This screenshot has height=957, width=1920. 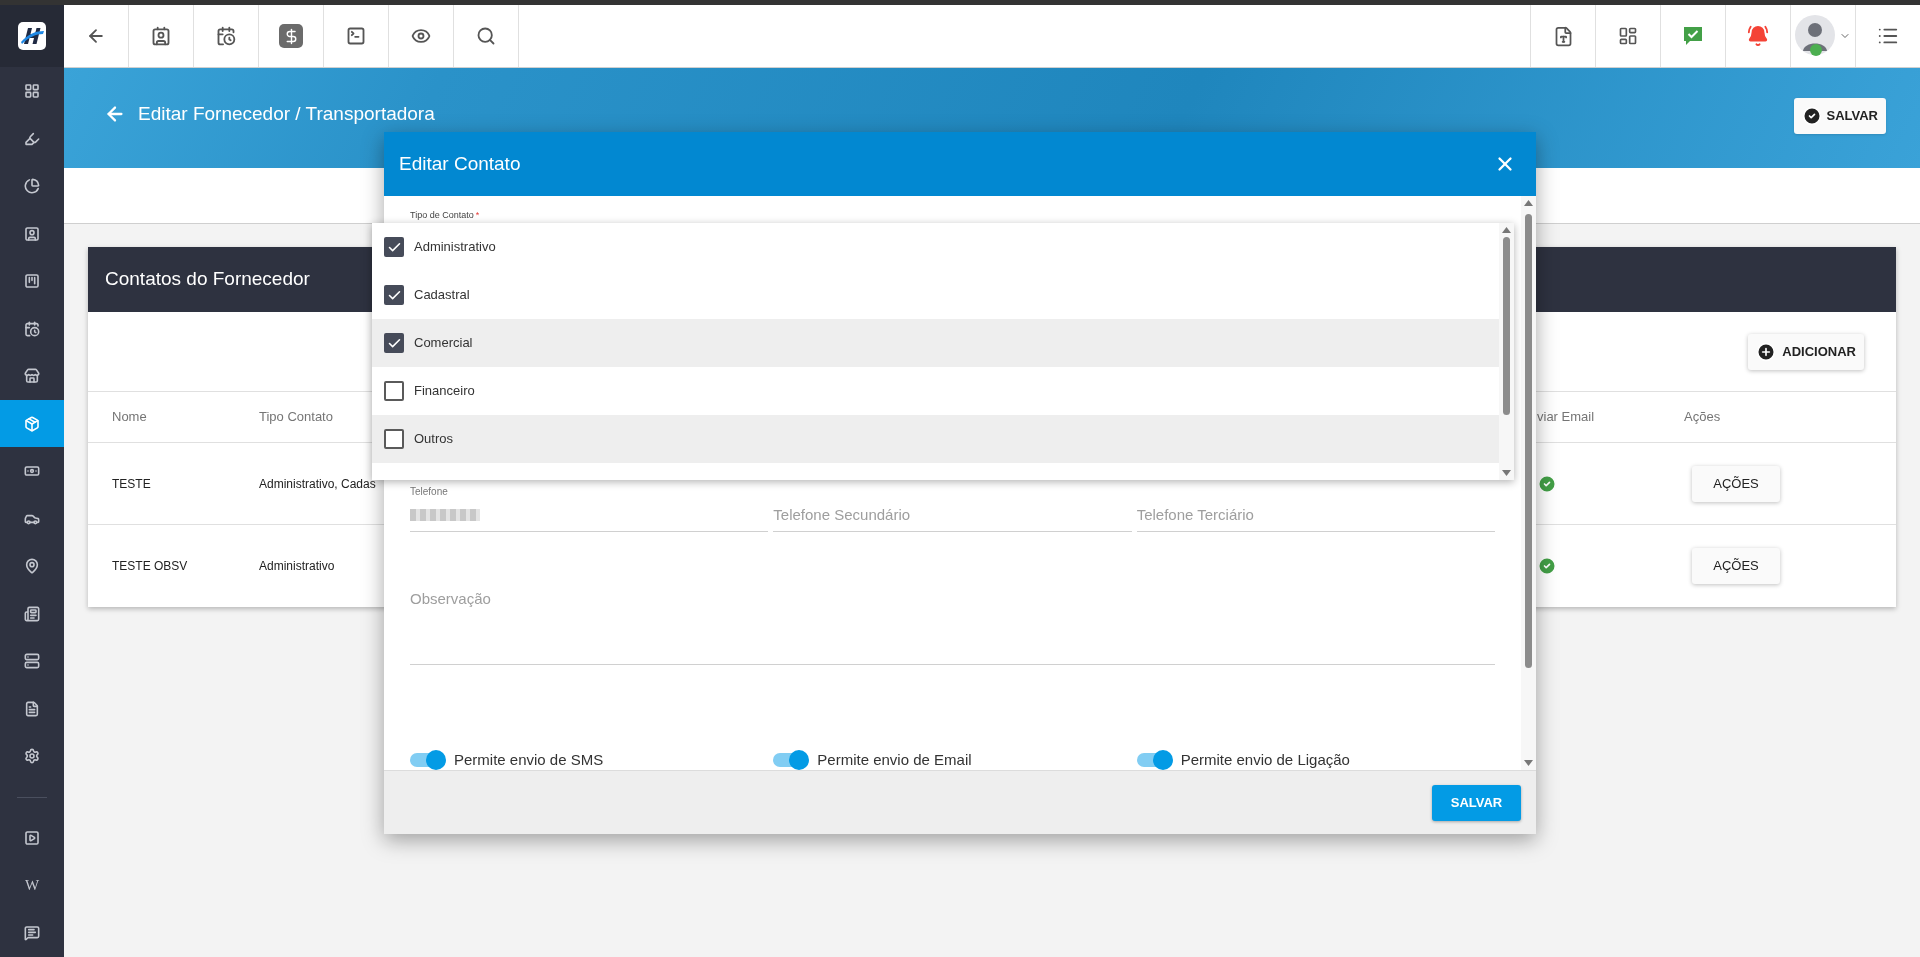 What do you see at coordinates (445, 514) in the screenshot?
I see `blurred-value` at bounding box center [445, 514].